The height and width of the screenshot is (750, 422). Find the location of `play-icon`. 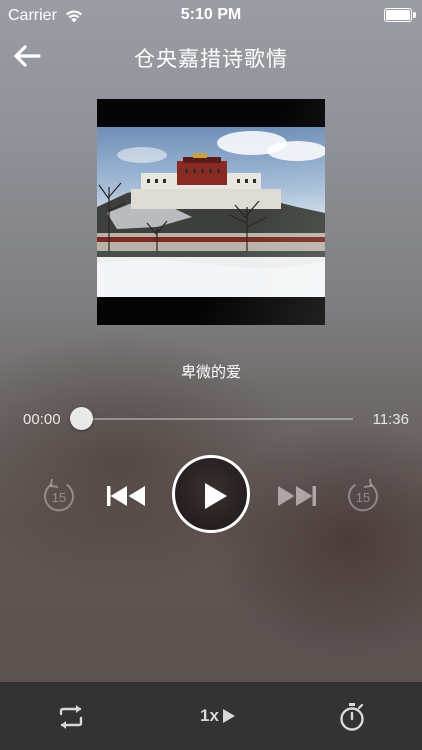

play-icon is located at coordinates (216, 496).